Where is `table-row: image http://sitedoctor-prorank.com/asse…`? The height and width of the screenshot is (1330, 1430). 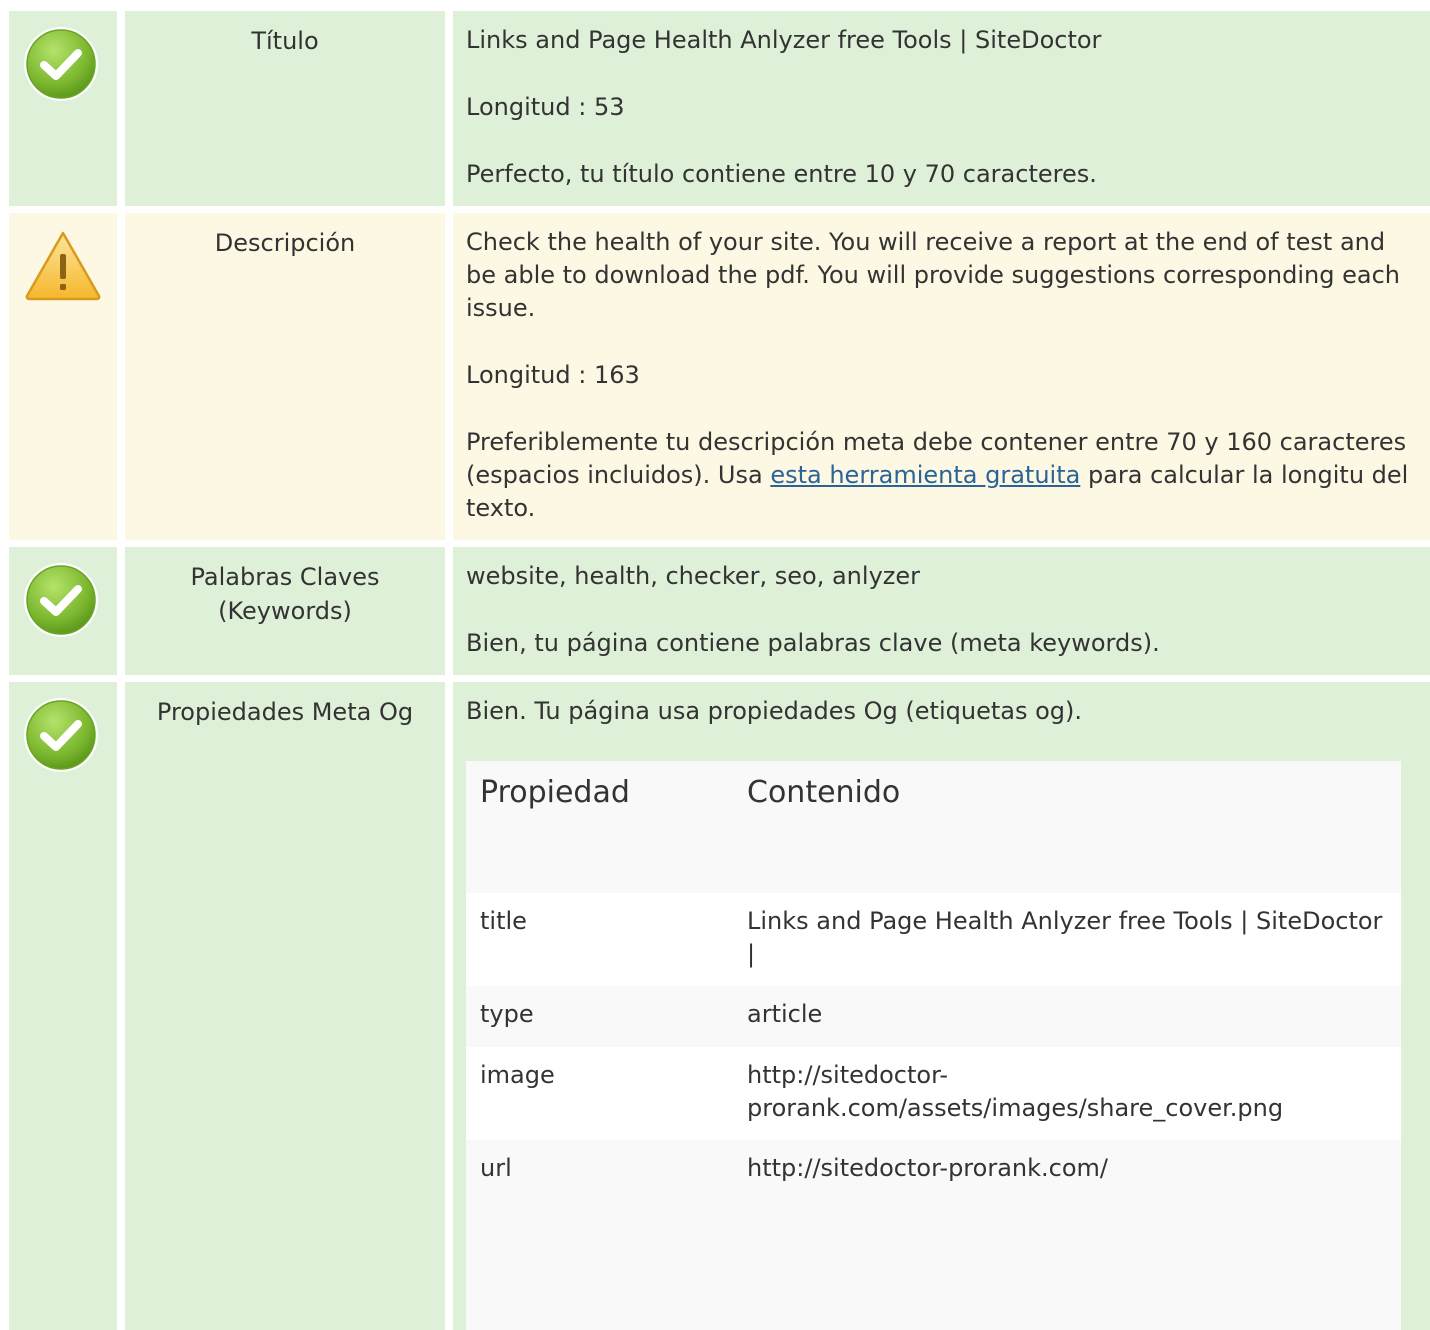
table-row: image http://sitedoctor-prorank.com/asse… is located at coordinates (933, 1093).